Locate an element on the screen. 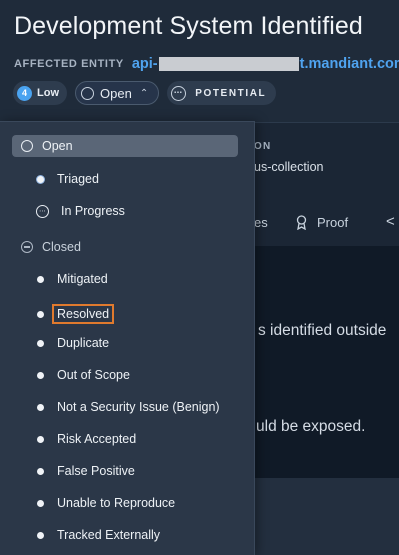 This screenshot has height=555, width=399. footer-panel is located at coordinates (319, 516).